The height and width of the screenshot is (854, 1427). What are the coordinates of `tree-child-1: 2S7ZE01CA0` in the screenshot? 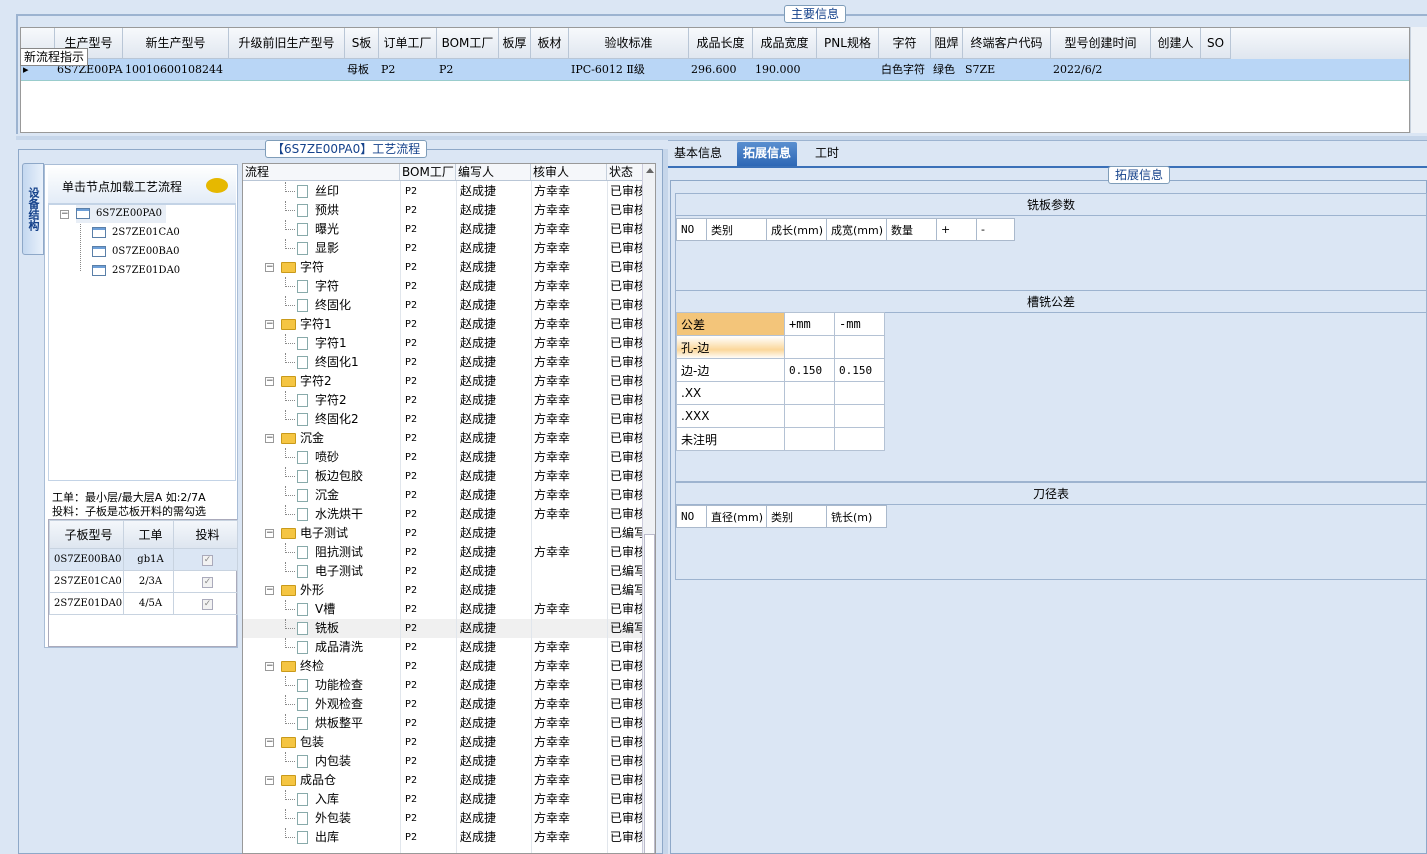 It's located at (136, 233).